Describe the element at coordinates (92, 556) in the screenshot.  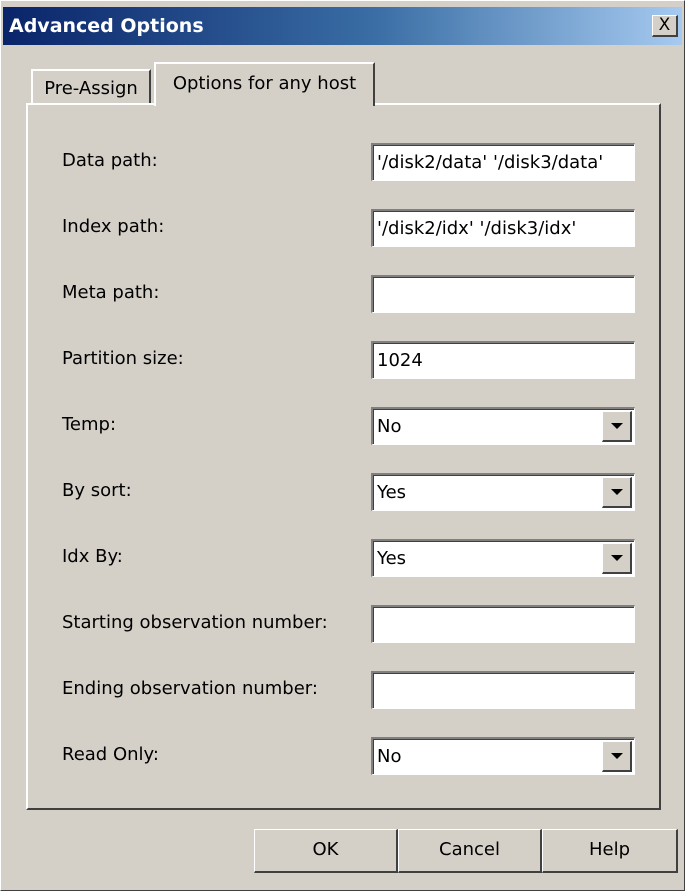
I see `idx-by-label: Idx By:` at that location.